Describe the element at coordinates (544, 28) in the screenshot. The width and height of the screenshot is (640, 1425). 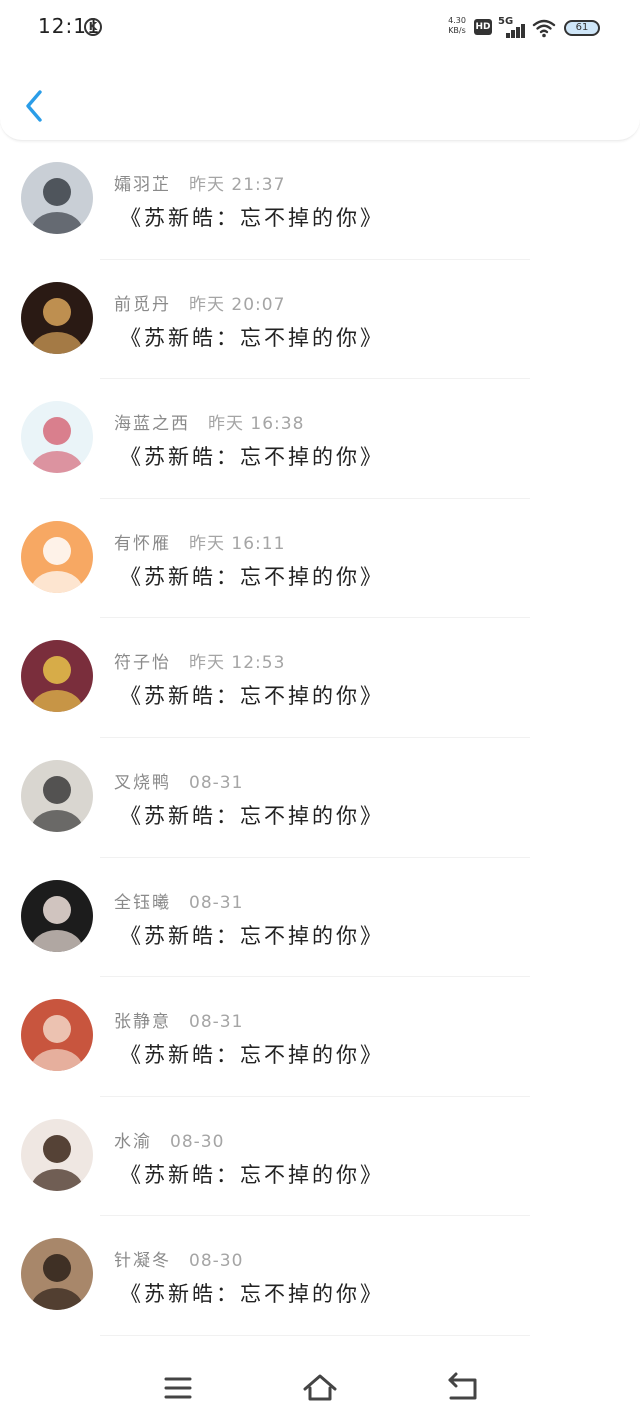
I see `wifi-icon` at that location.